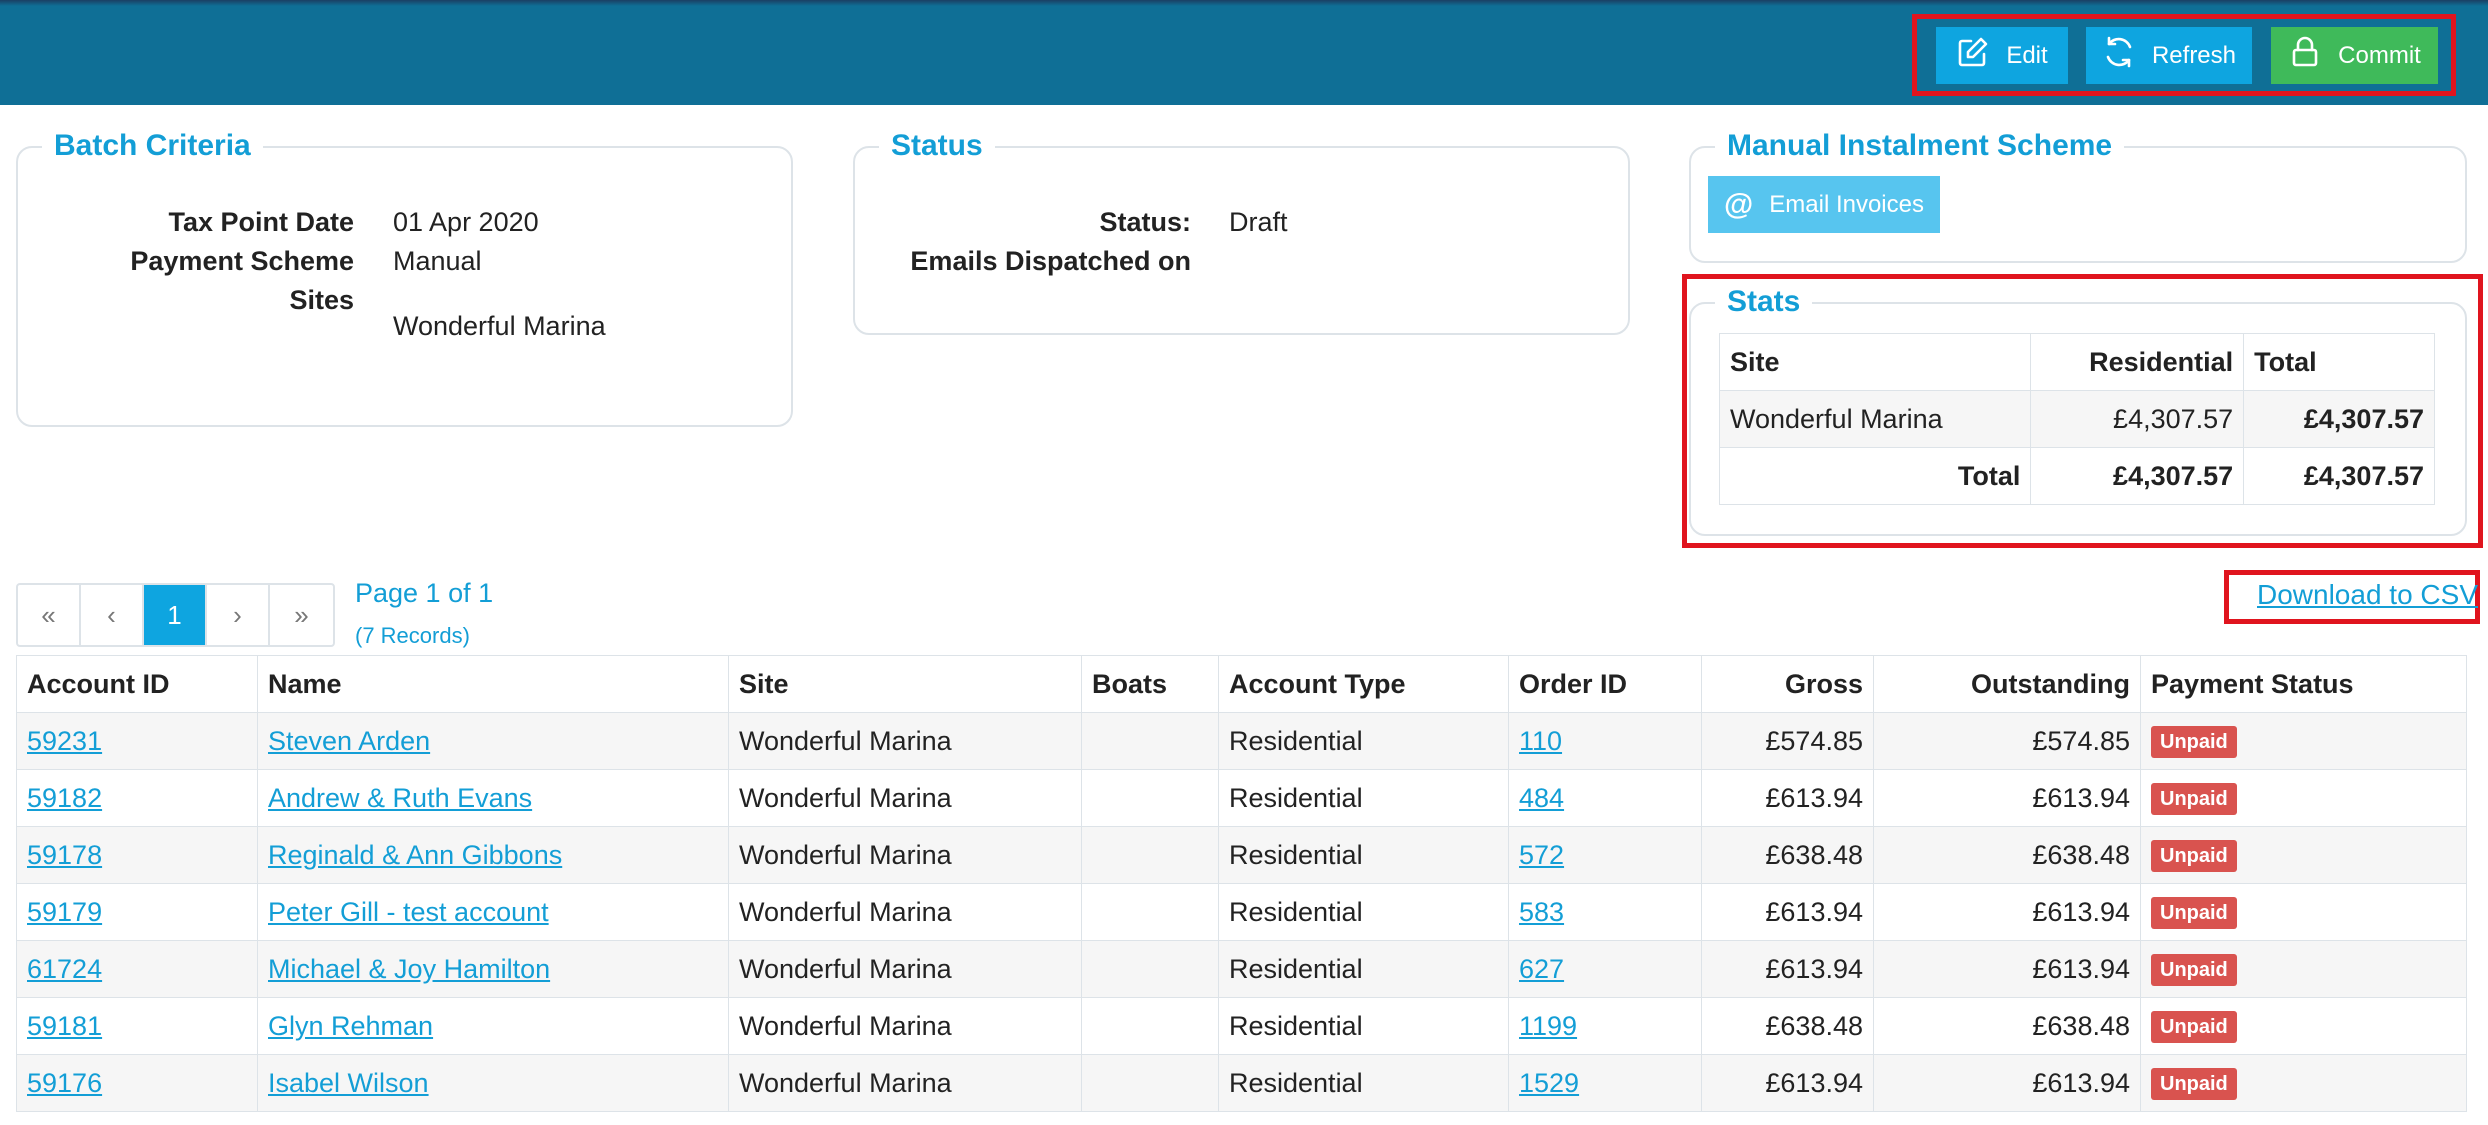 The height and width of the screenshot is (1125, 2488). What do you see at coordinates (64, 1083) in the screenshot?
I see `account-id-link: 59176` at bounding box center [64, 1083].